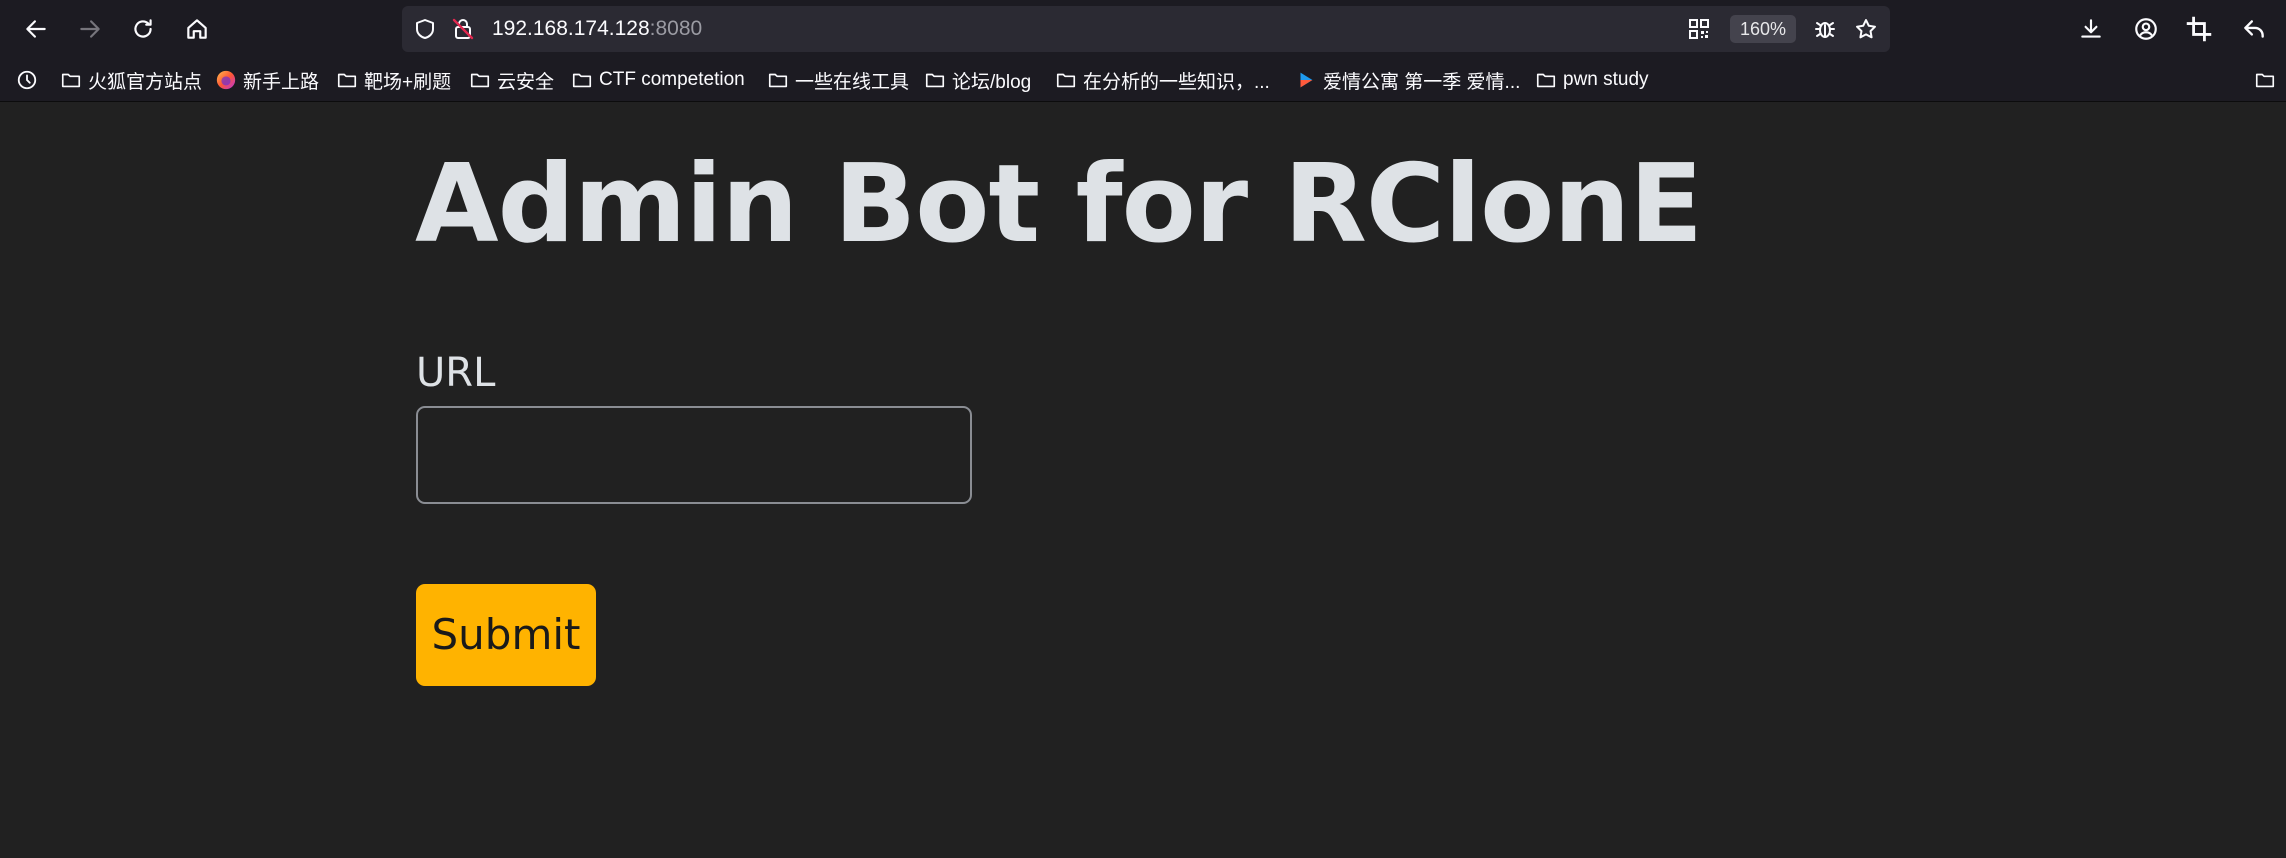  I want to click on shield-icon, so click(425, 29).